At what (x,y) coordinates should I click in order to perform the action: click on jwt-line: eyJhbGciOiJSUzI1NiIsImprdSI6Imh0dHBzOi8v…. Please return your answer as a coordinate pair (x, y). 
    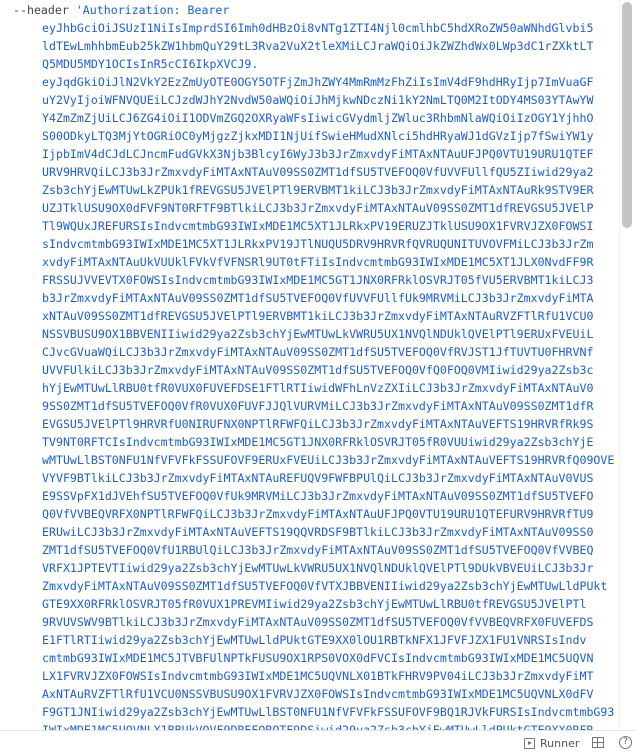
    Looking at the image, I should click on (318, 28).